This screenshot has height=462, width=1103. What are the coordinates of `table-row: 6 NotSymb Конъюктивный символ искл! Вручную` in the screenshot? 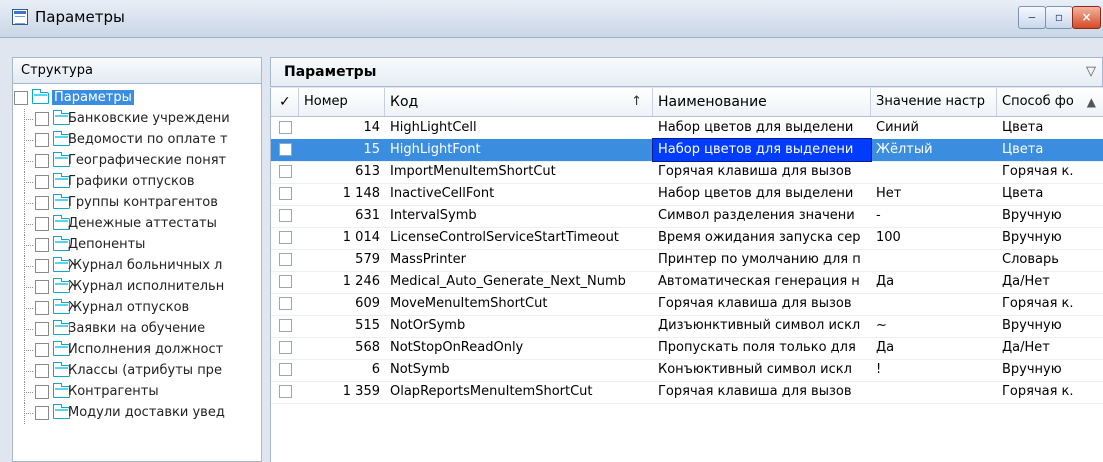 It's located at (687, 370).